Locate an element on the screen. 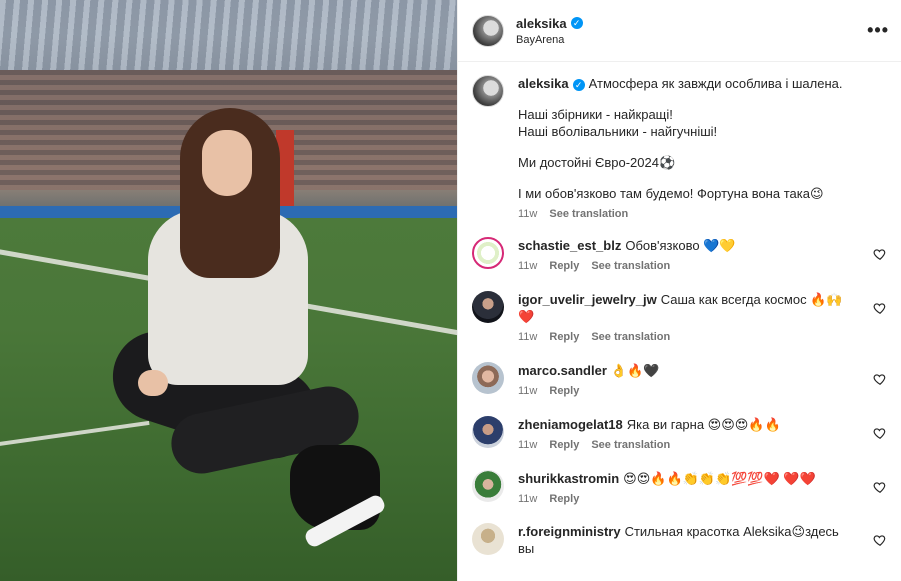 Image resolution: width=901 pixels, height=581 pixels. more-horizontal-icon: ••• is located at coordinates (878, 30).